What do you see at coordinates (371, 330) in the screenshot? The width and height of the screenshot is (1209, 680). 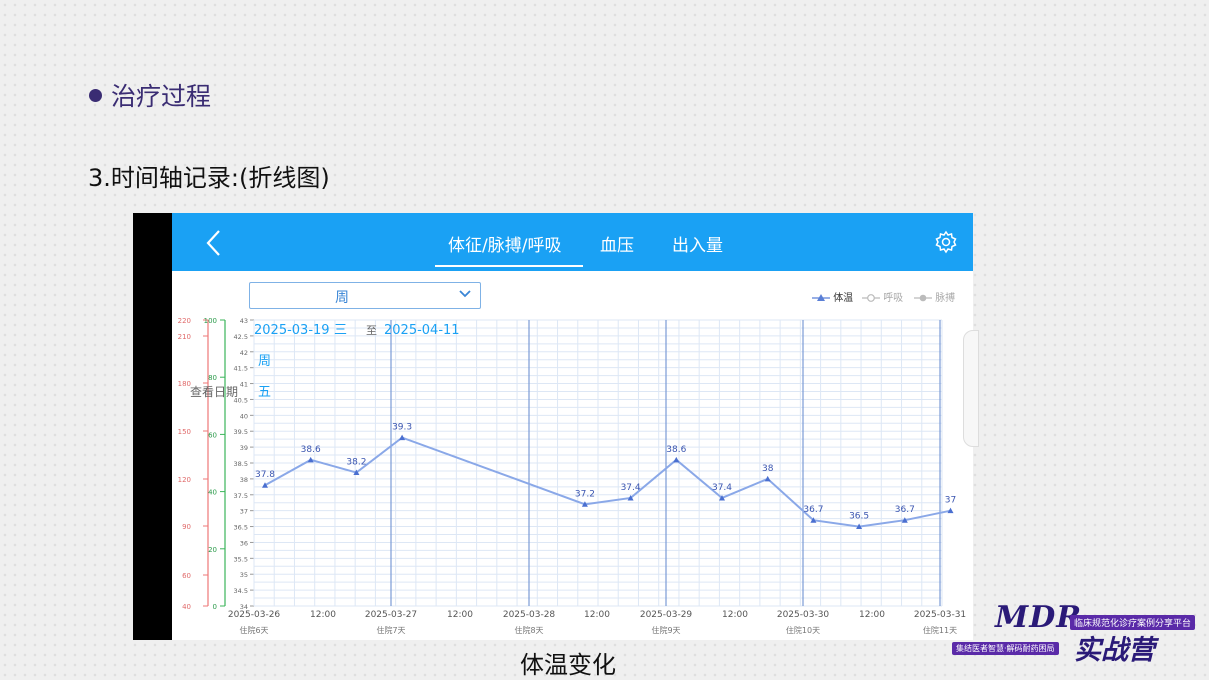 I see `date-range-separator: 至` at bounding box center [371, 330].